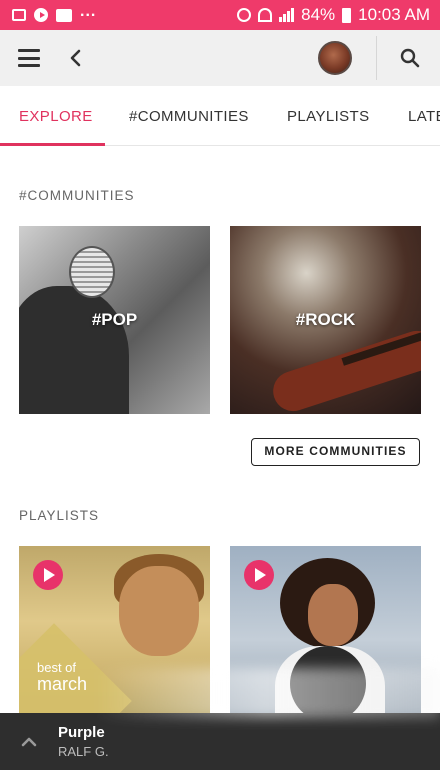 Image resolution: width=440 pixels, height=770 pixels. I want to click on avatar, so click(335, 58).